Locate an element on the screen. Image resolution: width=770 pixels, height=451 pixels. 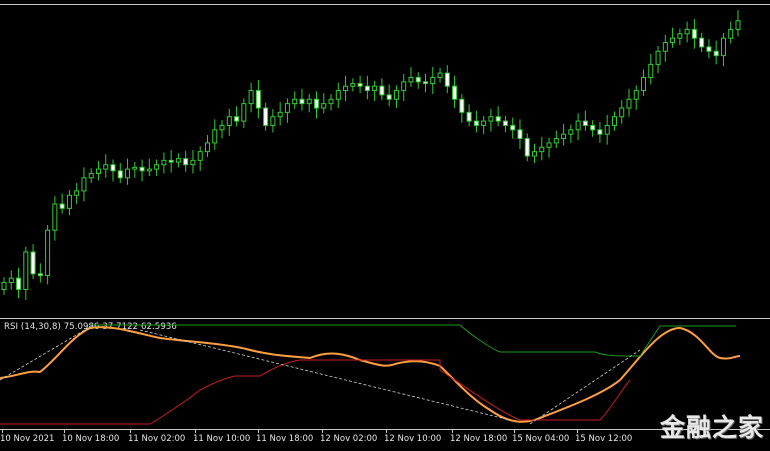
time-axis-label: 11 Nov 02:00 is located at coordinates (157, 439).